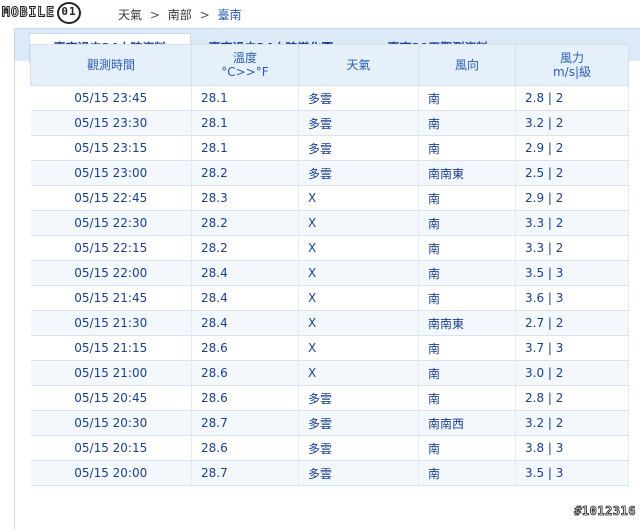 The height and width of the screenshot is (529, 640). I want to click on table-row: 05/15 23:45 28.1 多雲南 2.8 | 2, so click(329, 98).